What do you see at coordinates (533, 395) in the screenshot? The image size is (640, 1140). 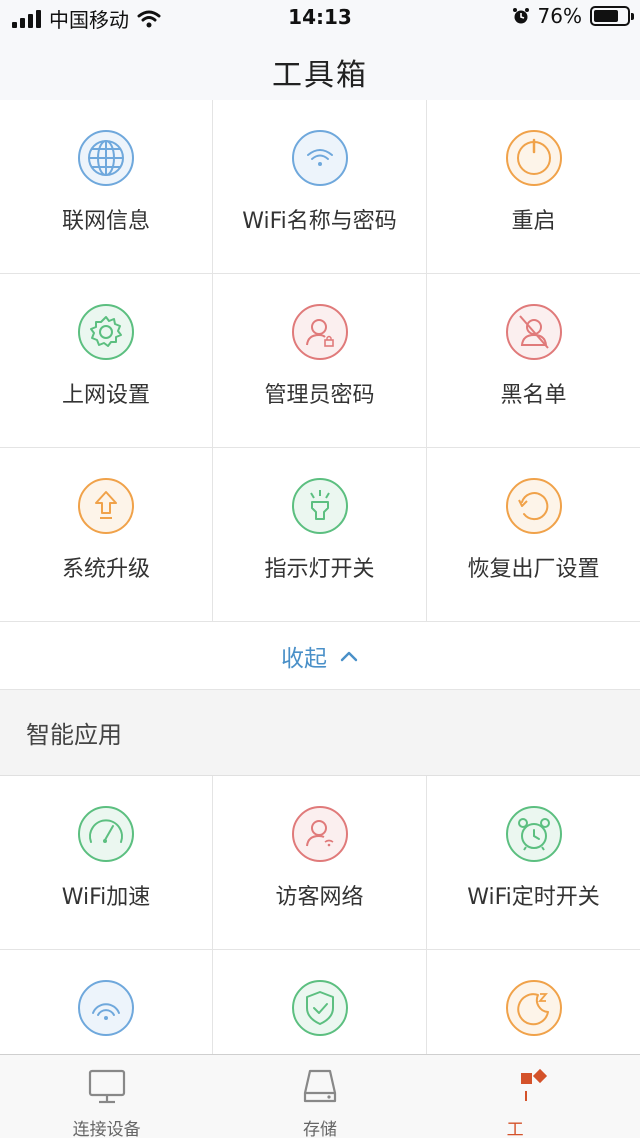 I see `tool-label: 黑名单` at bounding box center [533, 395].